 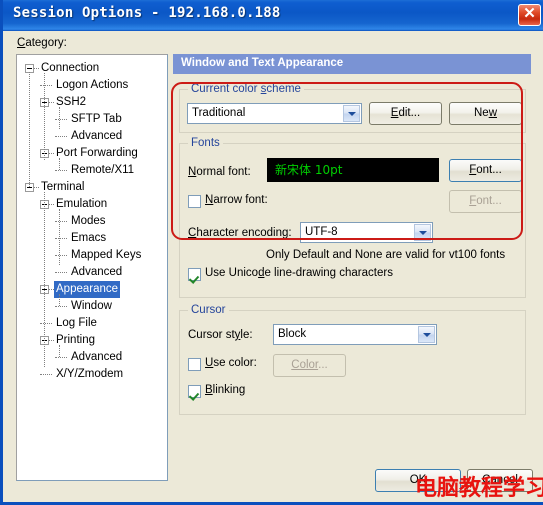 What do you see at coordinates (194, 364) in the screenshot?
I see `use-color-checkbox` at bounding box center [194, 364].